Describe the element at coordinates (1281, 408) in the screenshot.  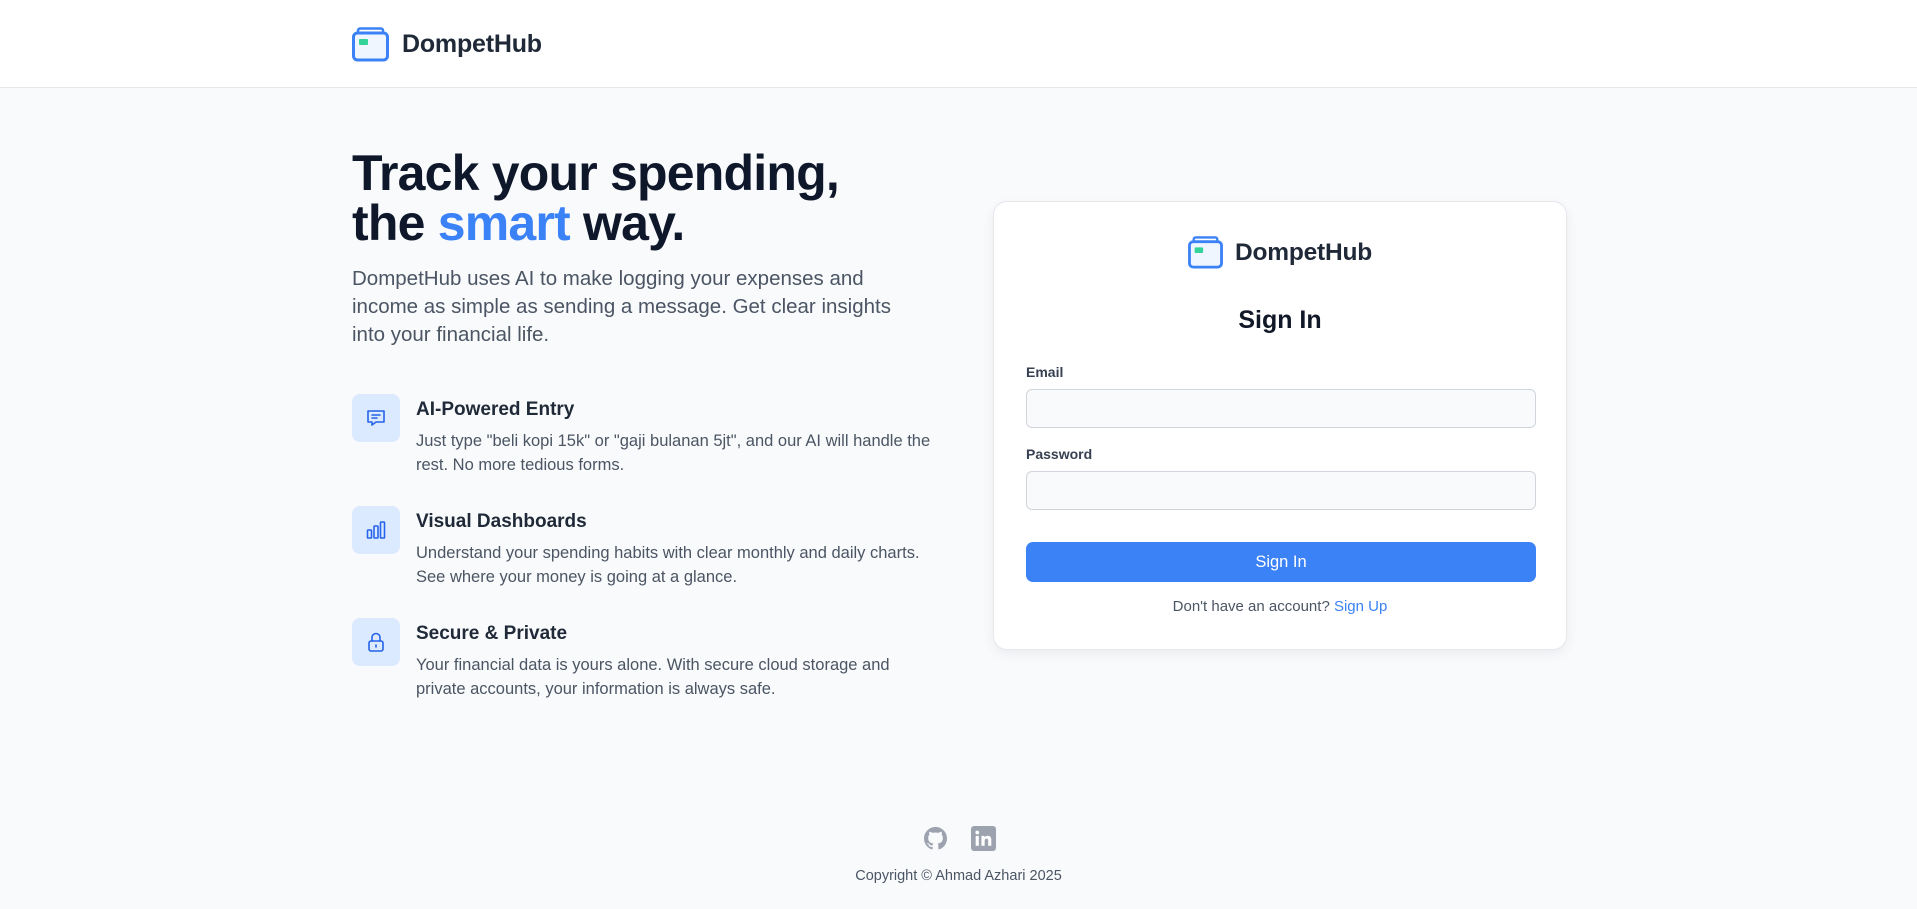
I see `email-field` at that location.